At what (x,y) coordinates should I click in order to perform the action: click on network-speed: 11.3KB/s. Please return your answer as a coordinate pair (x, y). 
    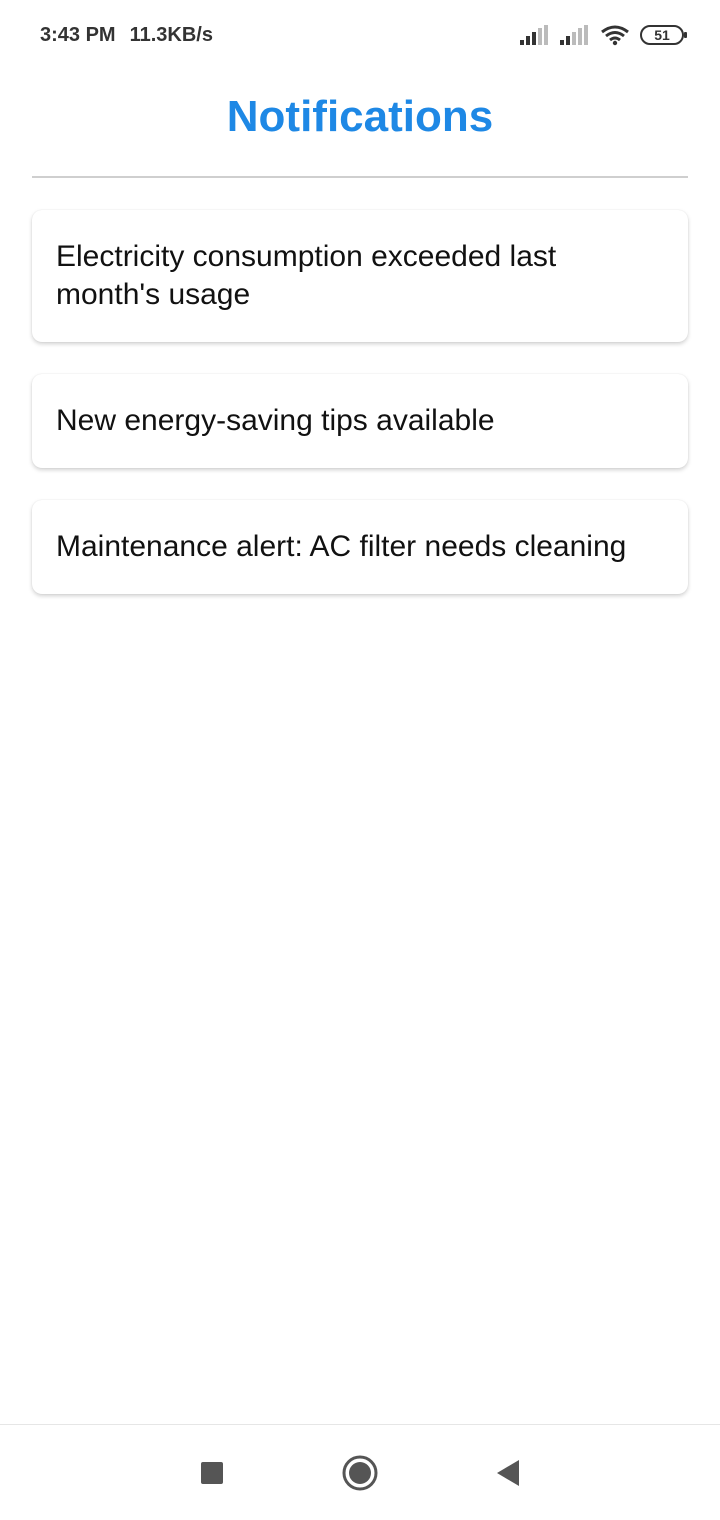
    Looking at the image, I should click on (171, 34).